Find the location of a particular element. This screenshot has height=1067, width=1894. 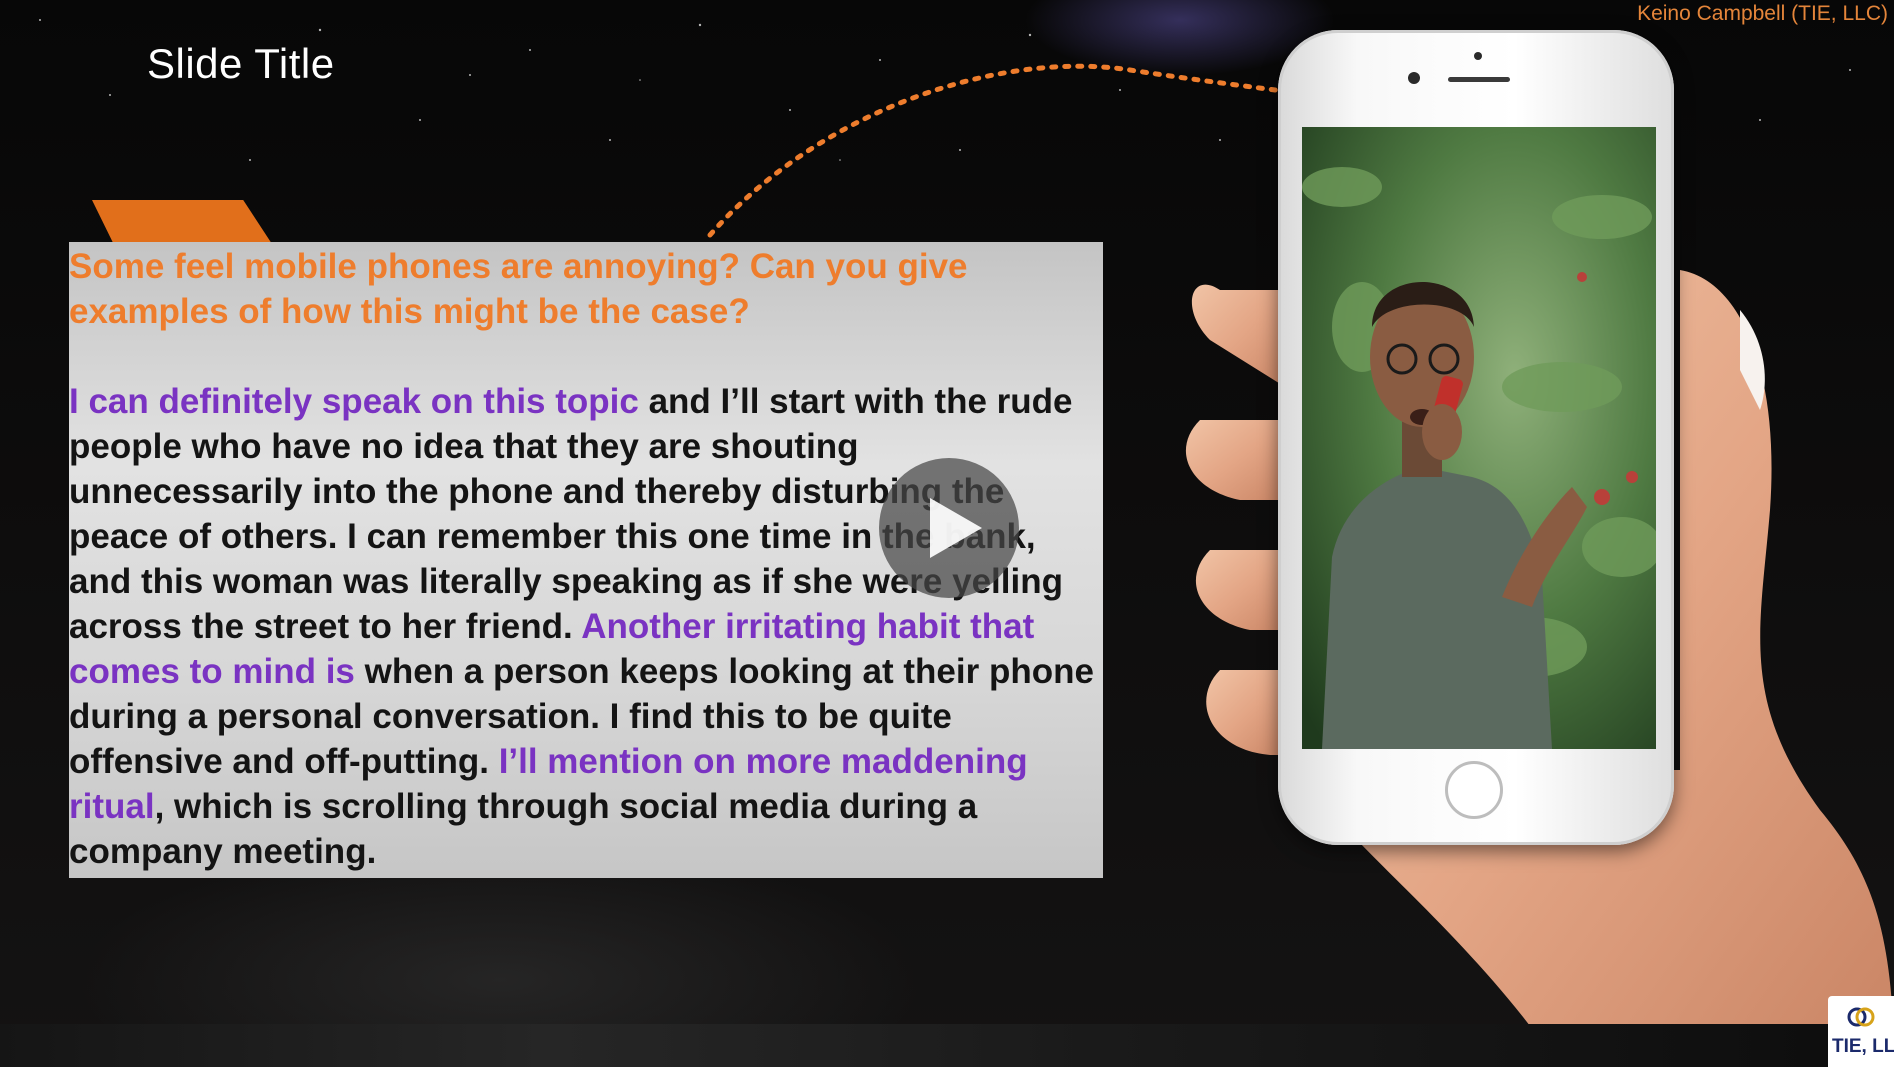

slide-title: Slide Title is located at coordinates (241, 63).